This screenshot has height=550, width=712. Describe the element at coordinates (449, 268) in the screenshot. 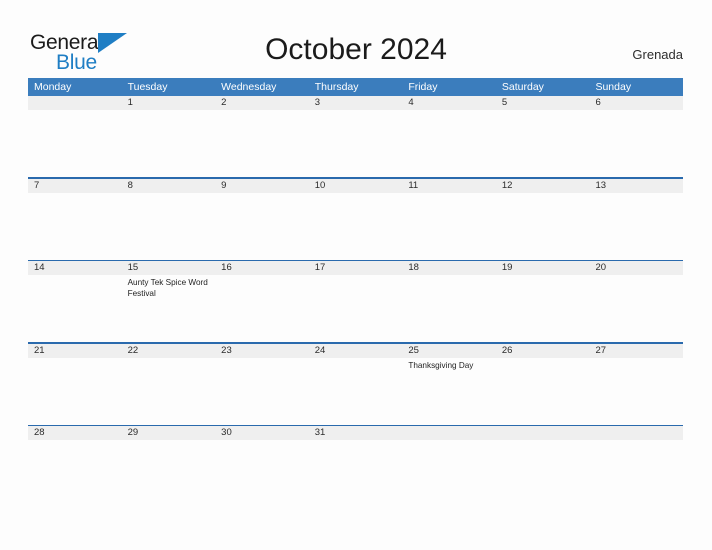

I see `day-cell-date: 18` at that location.